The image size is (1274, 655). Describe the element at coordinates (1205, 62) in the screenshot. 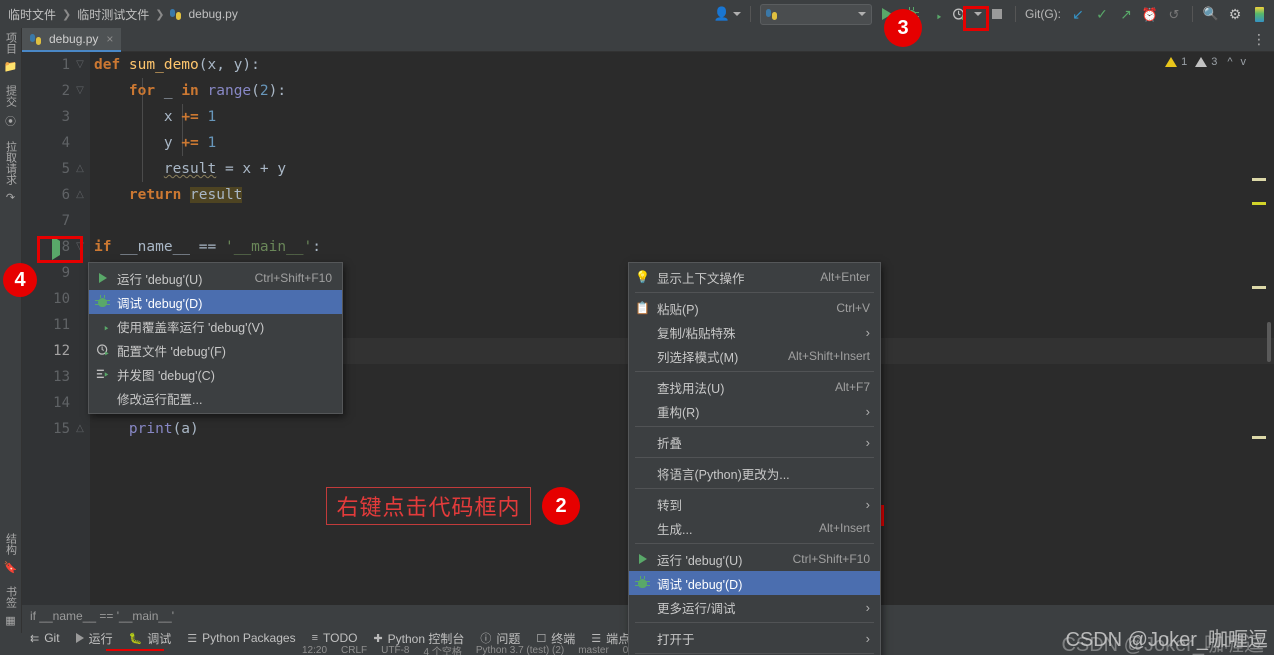

I see `inspection-summary: 1 3 ^ v` at that location.